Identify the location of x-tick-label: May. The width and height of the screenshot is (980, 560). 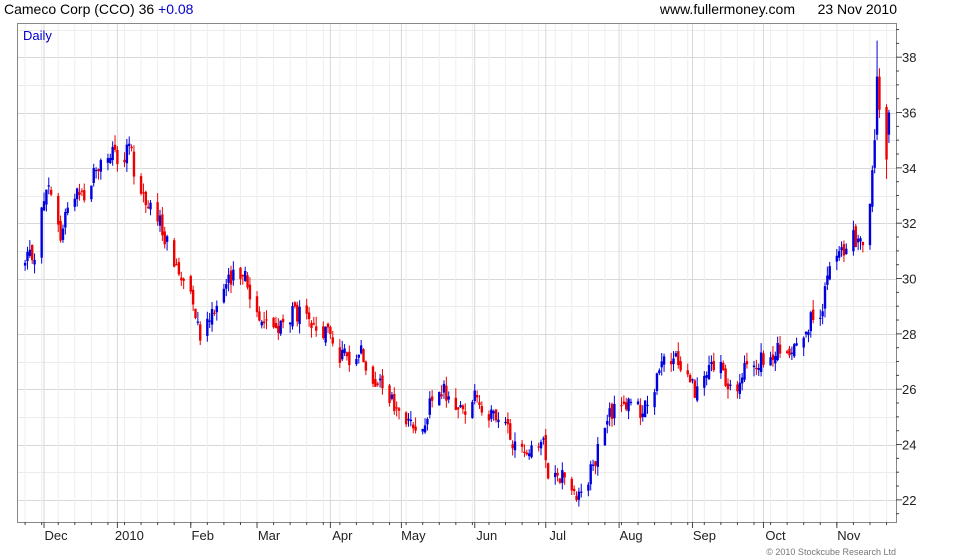
(413, 535).